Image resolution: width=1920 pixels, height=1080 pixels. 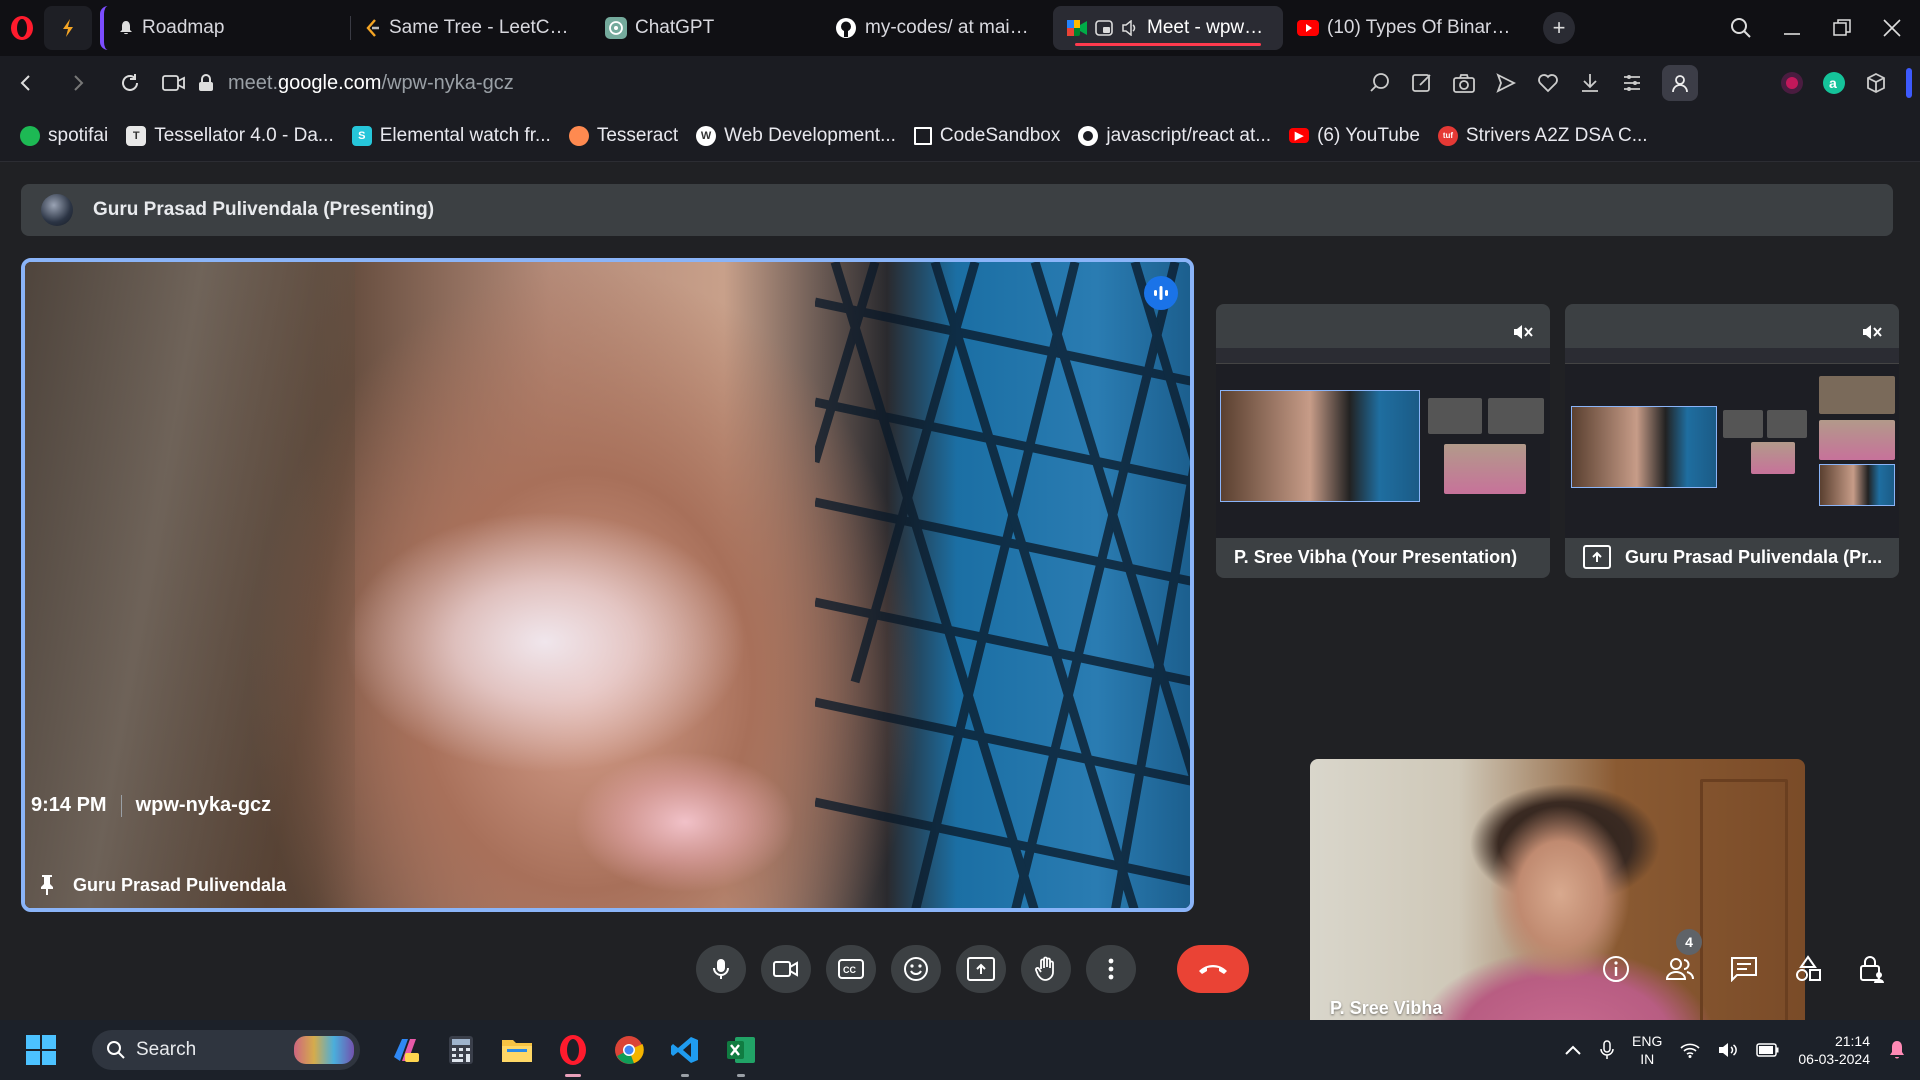 What do you see at coordinates (1168, 28) in the screenshot?
I see `tab-meet: Meet - wpw-nyka` at bounding box center [1168, 28].